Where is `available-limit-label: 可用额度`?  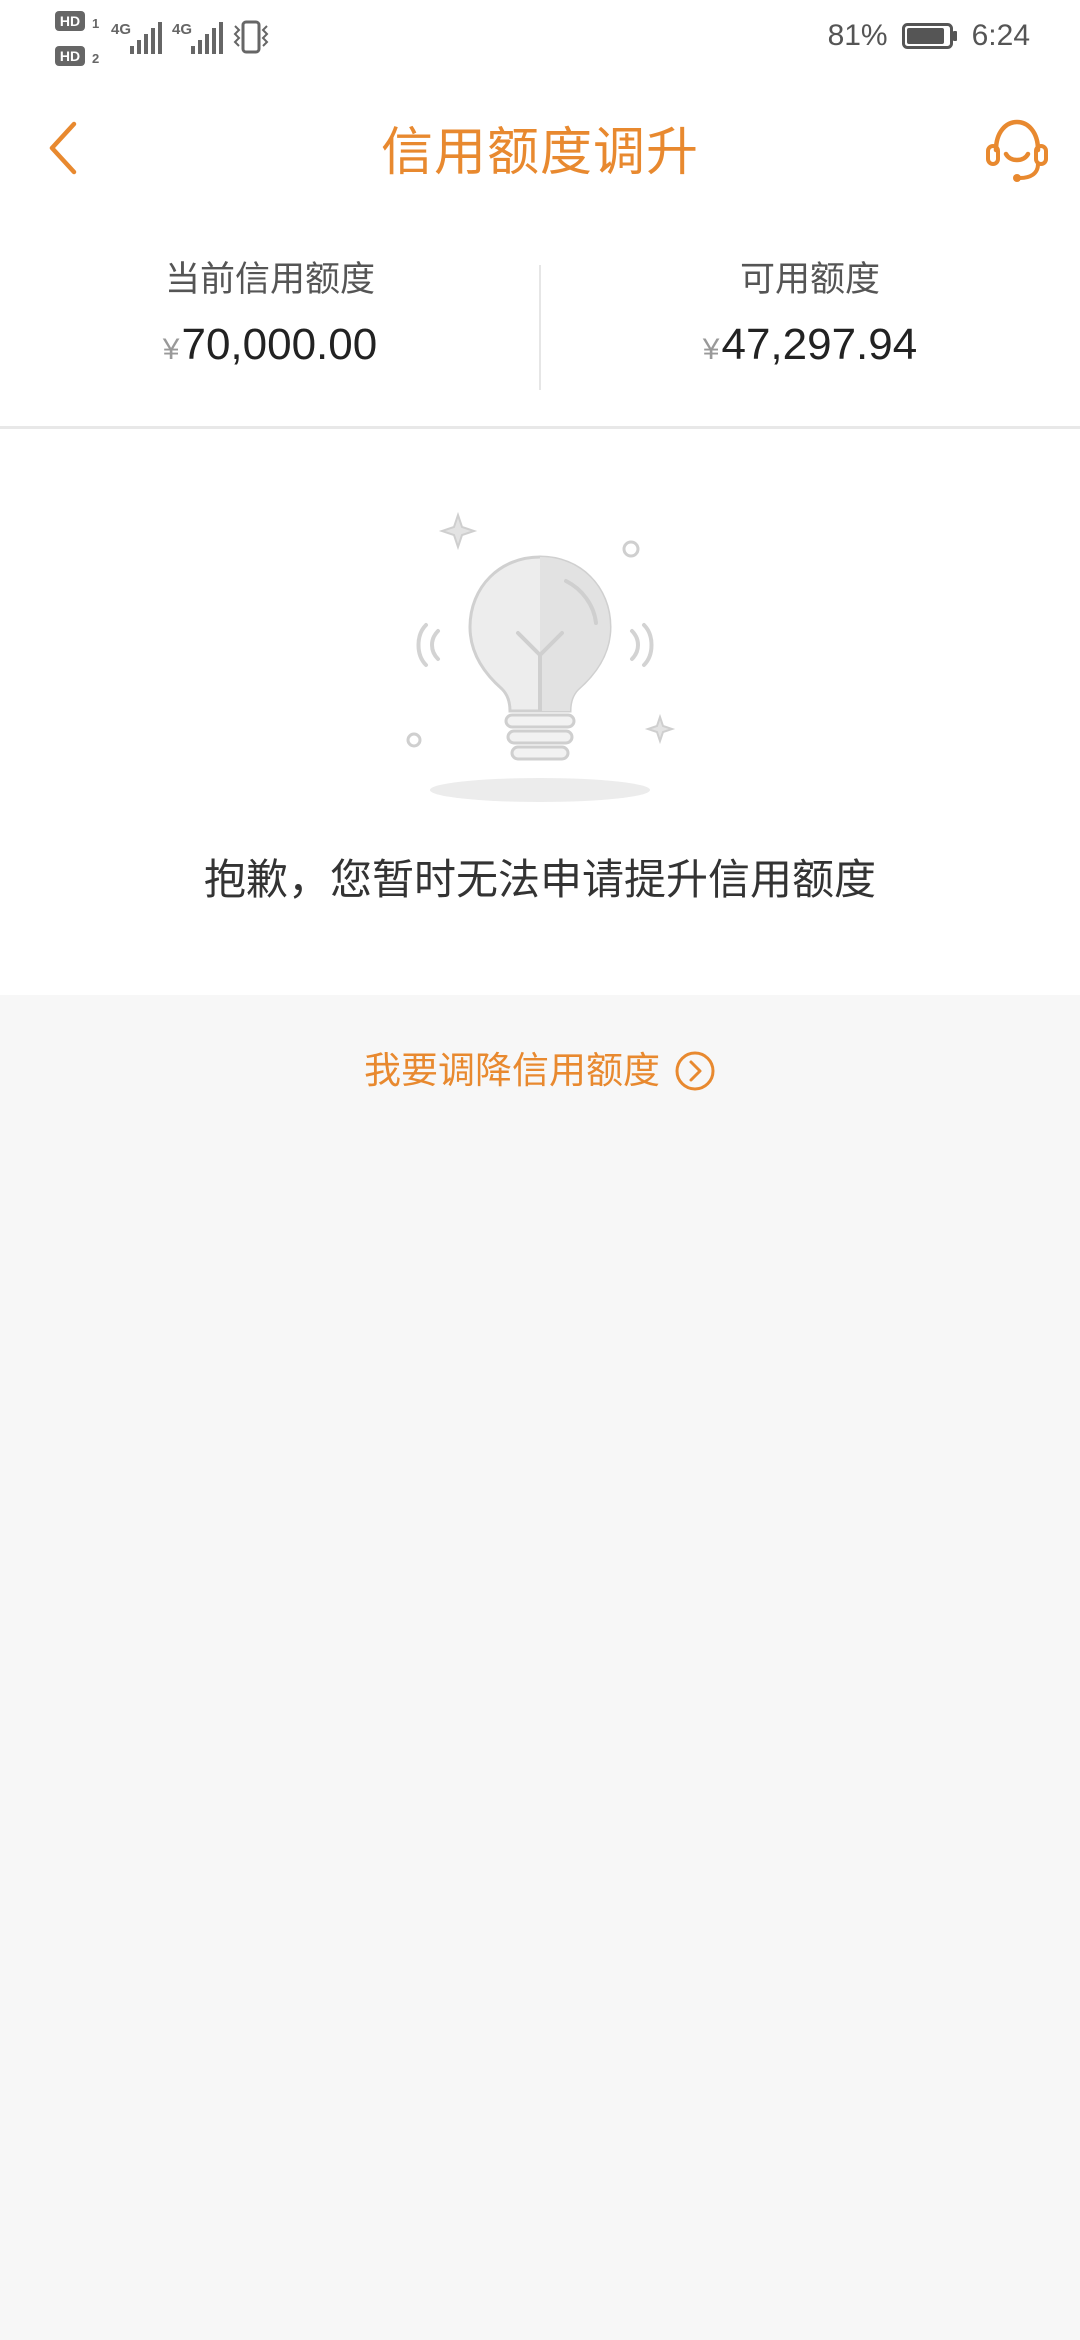 available-limit-label: 可用额度 is located at coordinates (809, 280).